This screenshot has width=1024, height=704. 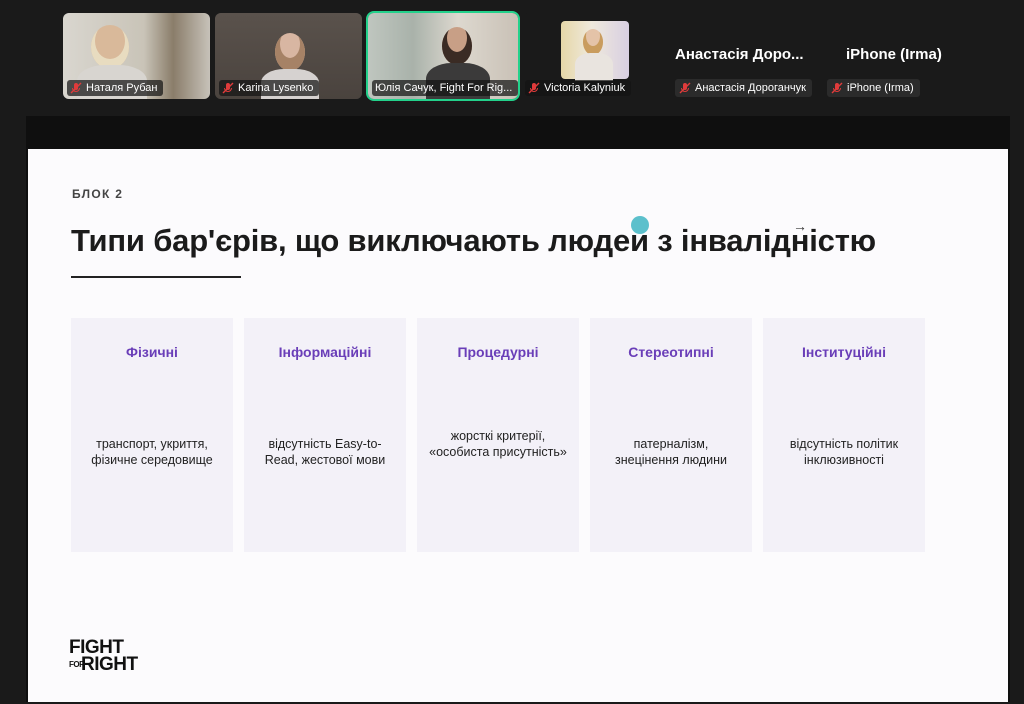 I want to click on participant-display-name: iPhone (Irma), so click(x=894, y=54).